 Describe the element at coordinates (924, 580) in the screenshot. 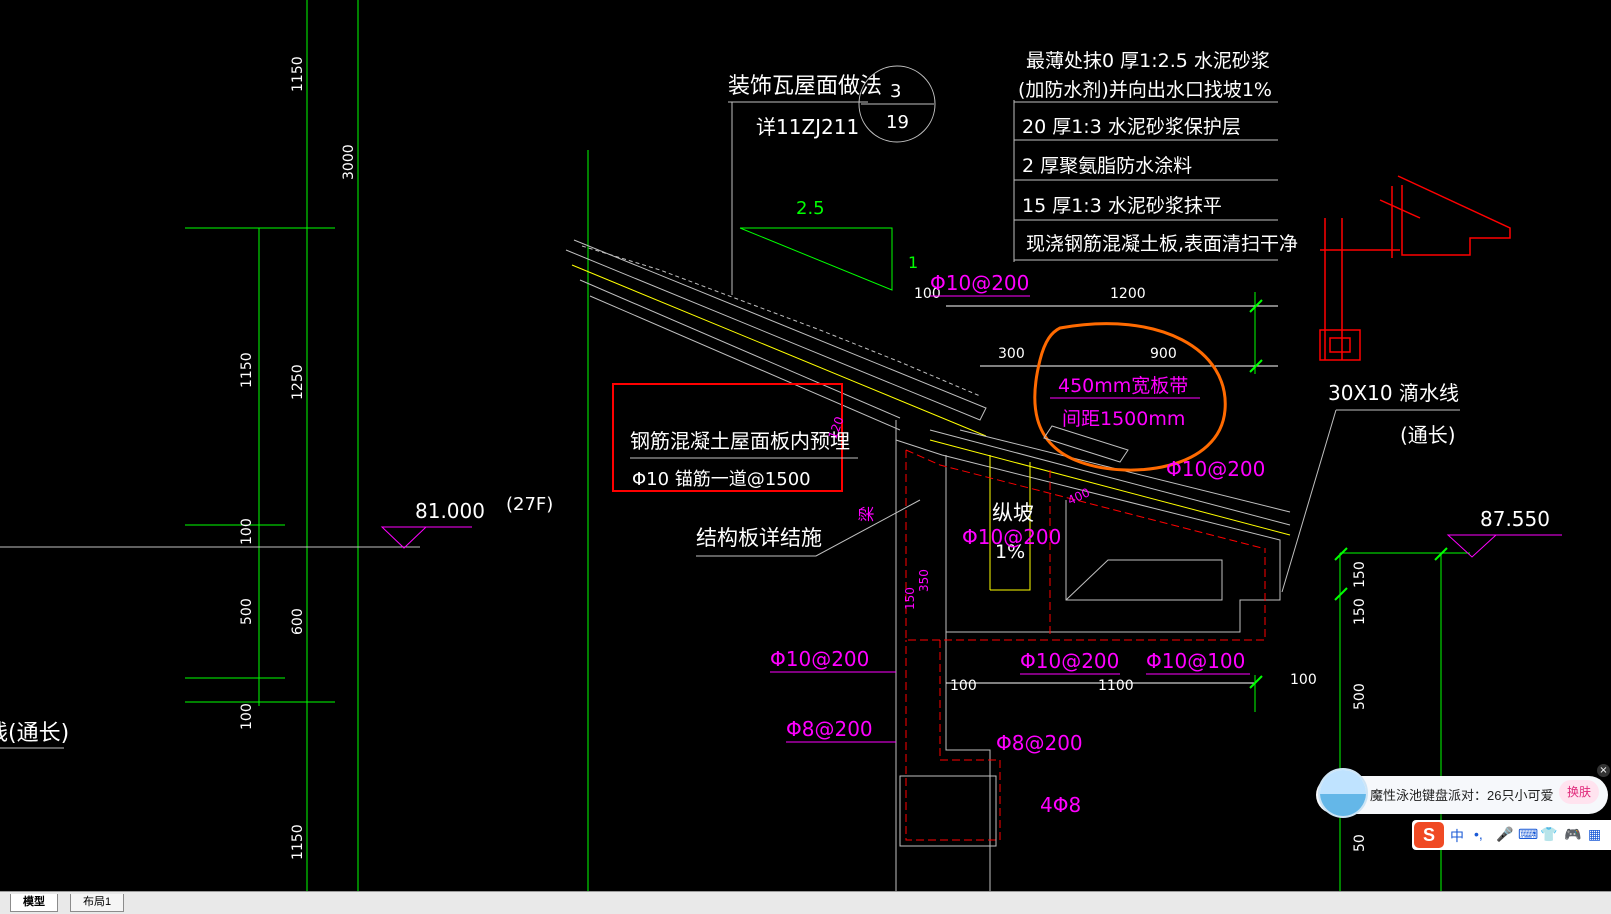

I see `dim-small-350: 350` at that location.